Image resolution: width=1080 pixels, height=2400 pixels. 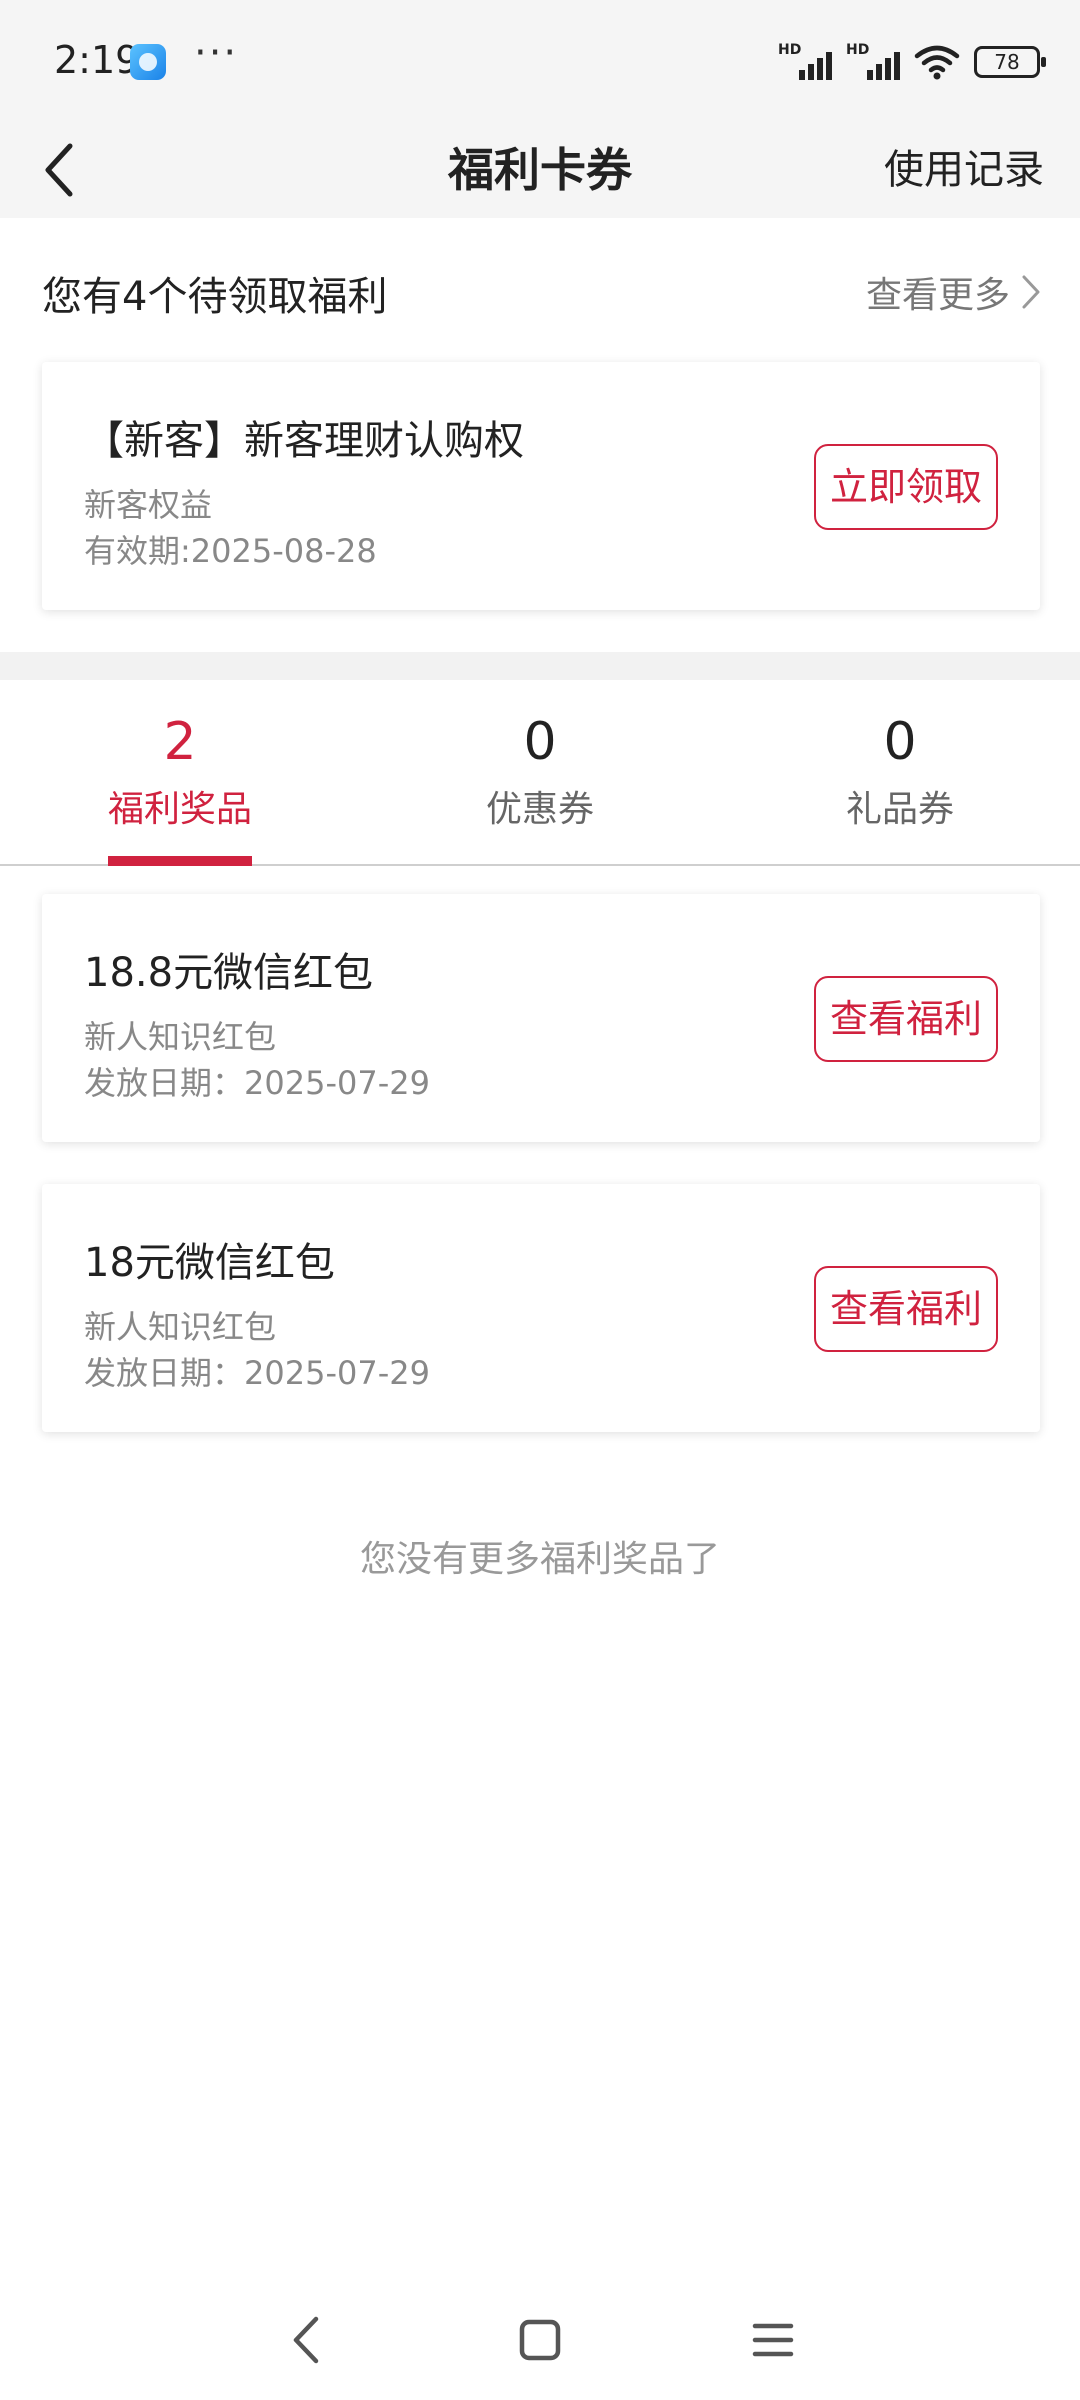 What do you see at coordinates (541, 1018) in the screenshot?
I see `reward-card: 18.8元微信红包 新人知识红包 发放日期：2025-07-29 查看福利` at bounding box center [541, 1018].